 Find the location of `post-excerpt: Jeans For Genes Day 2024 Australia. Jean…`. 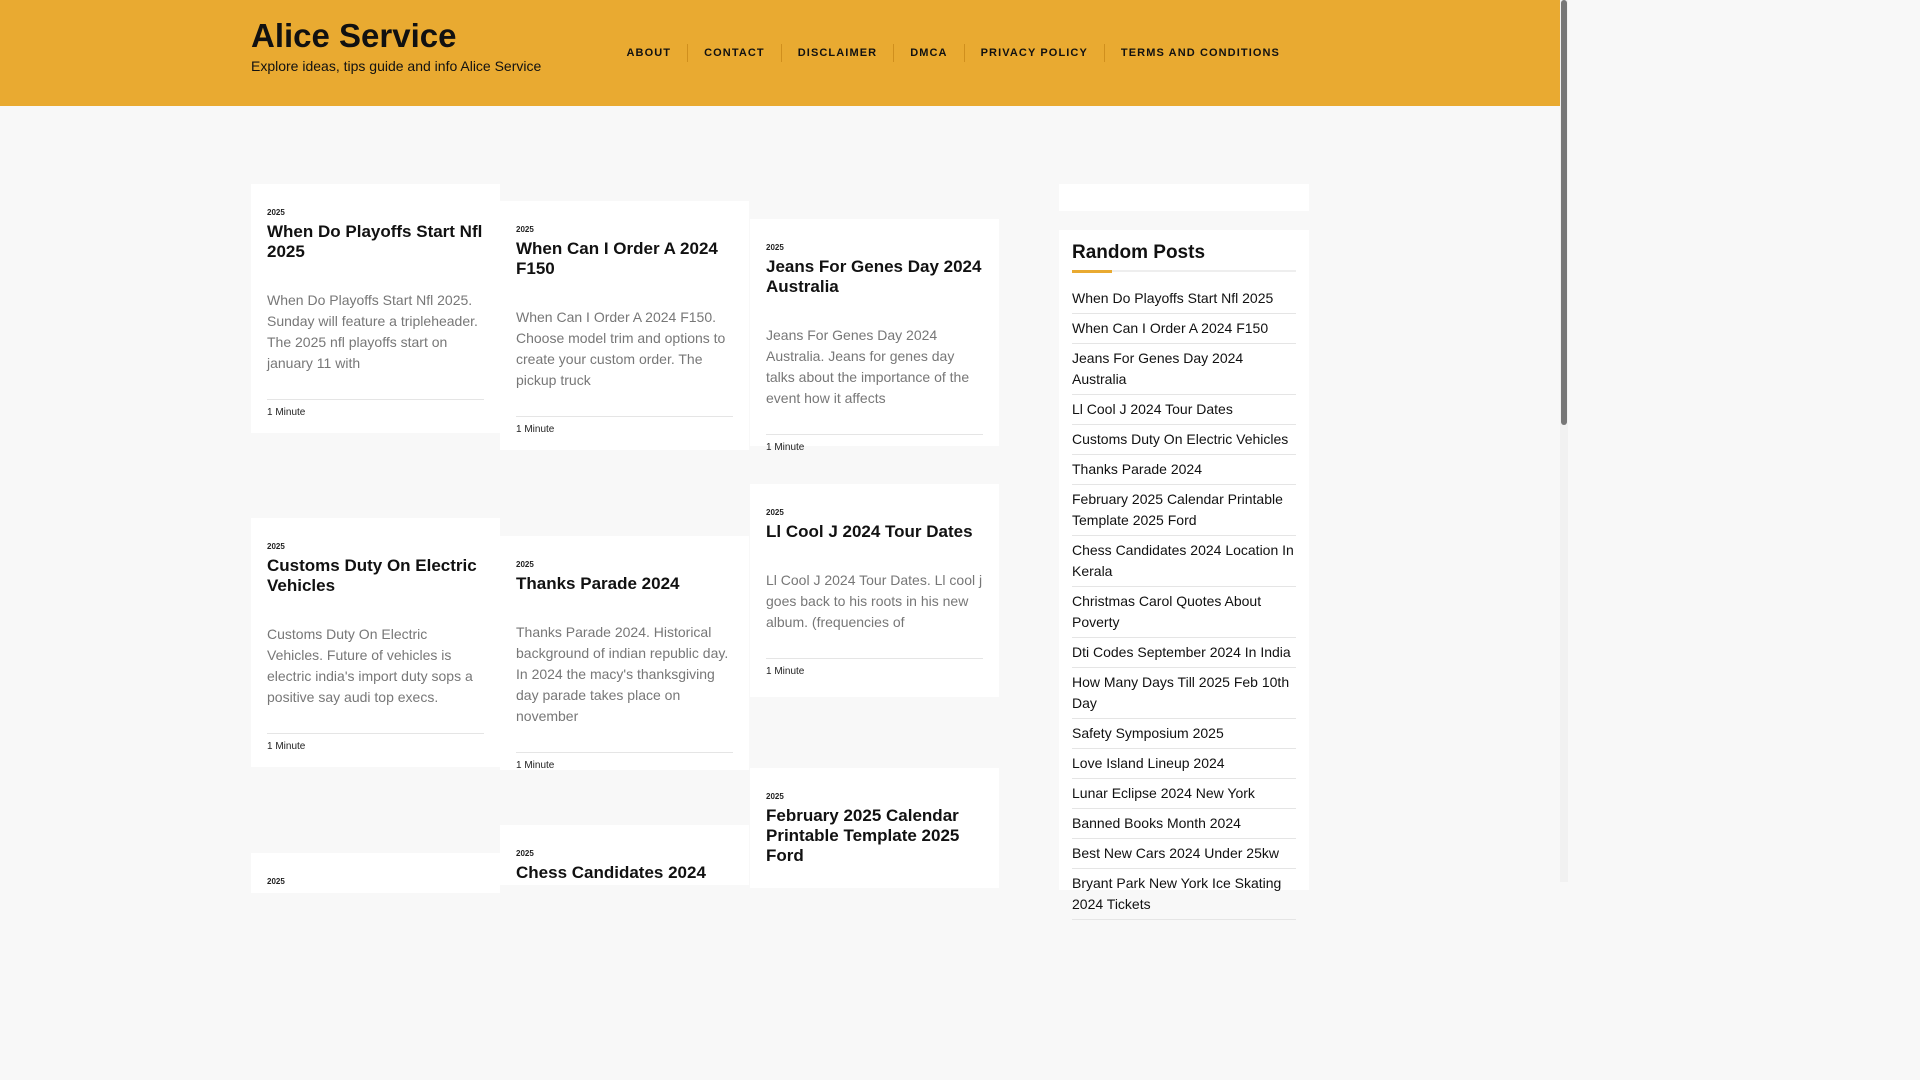

post-excerpt: Jeans For Genes Day 2024 Australia. Jean… is located at coordinates (868, 366).